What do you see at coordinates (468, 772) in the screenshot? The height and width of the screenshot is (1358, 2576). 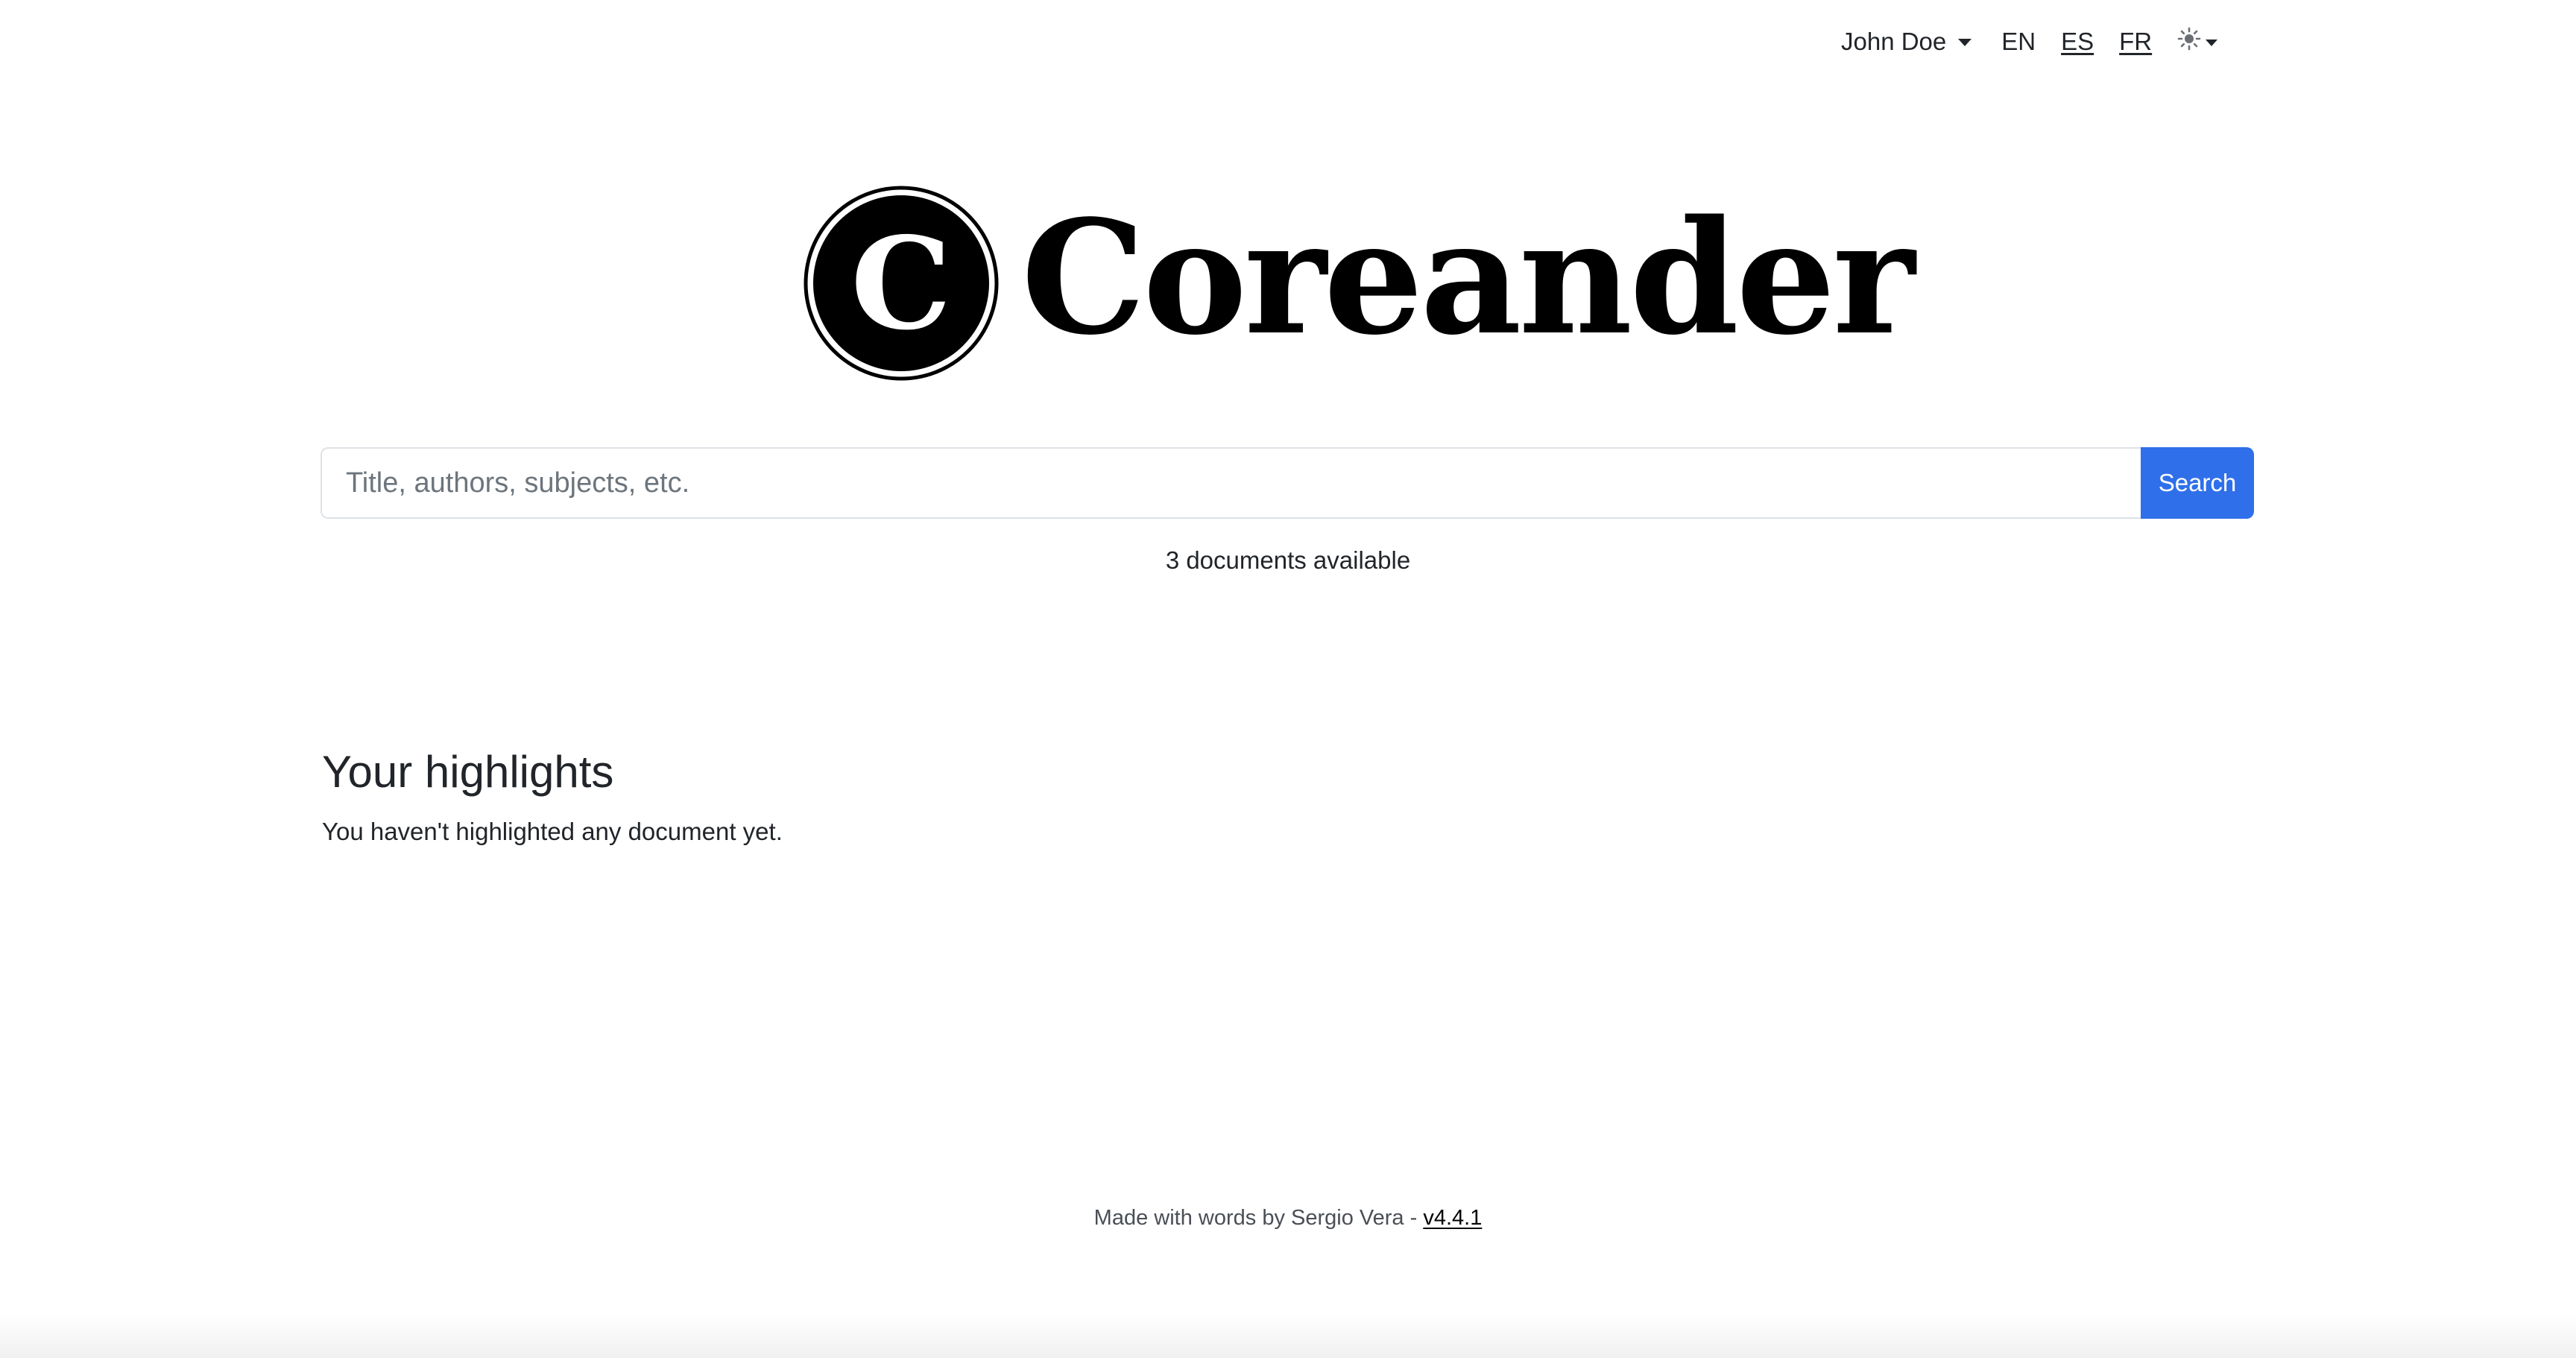 I see `highlights-heading: Your highlights` at bounding box center [468, 772].